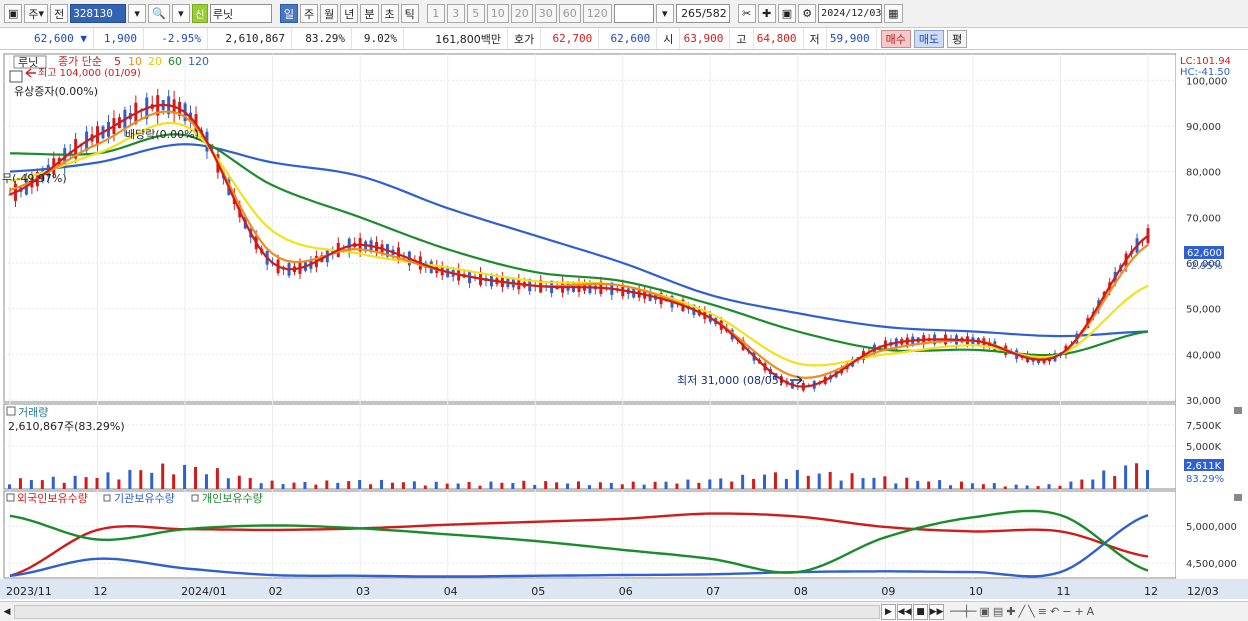 This screenshot has height=621, width=1248. What do you see at coordinates (240, 13) in the screenshot?
I see `stock-name-field: 루닛` at bounding box center [240, 13].